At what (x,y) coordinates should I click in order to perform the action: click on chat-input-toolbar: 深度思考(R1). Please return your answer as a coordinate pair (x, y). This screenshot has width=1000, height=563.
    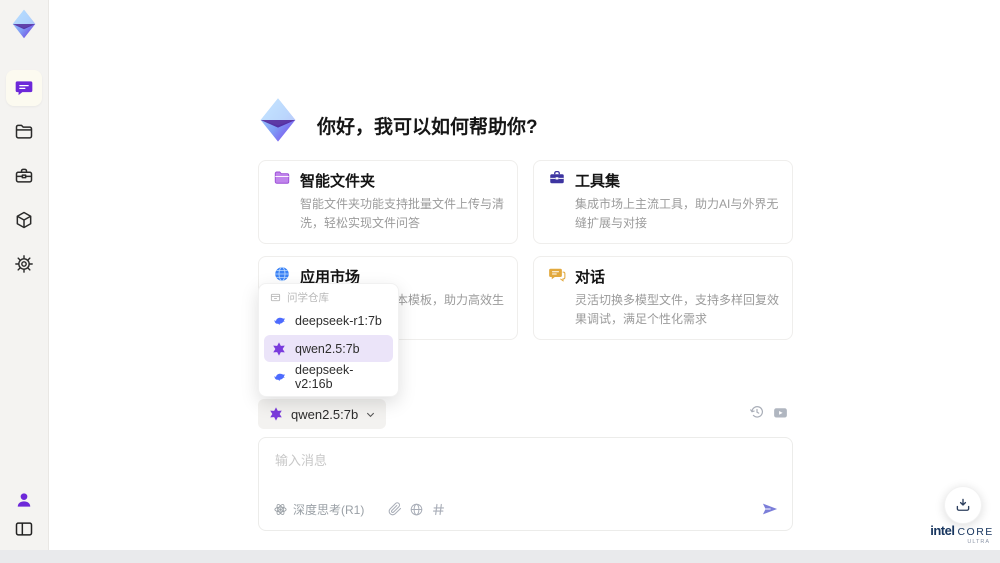
    Looking at the image, I should click on (526, 509).